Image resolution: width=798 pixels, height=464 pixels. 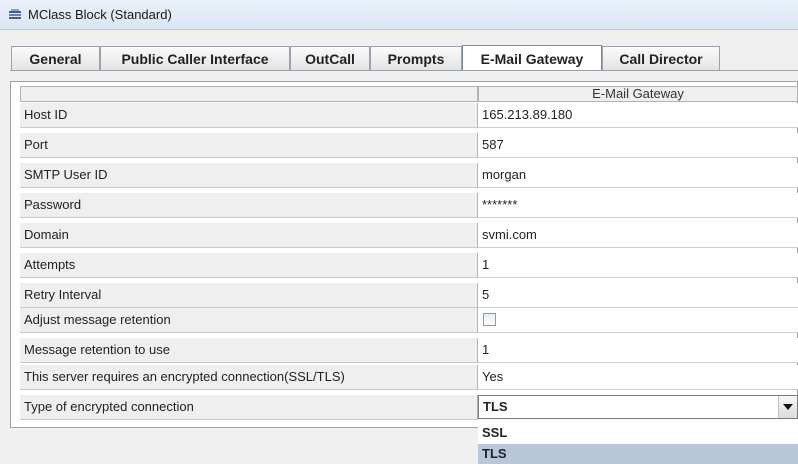 I want to click on adjust-retention-checkbox, so click(x=489, y=319).